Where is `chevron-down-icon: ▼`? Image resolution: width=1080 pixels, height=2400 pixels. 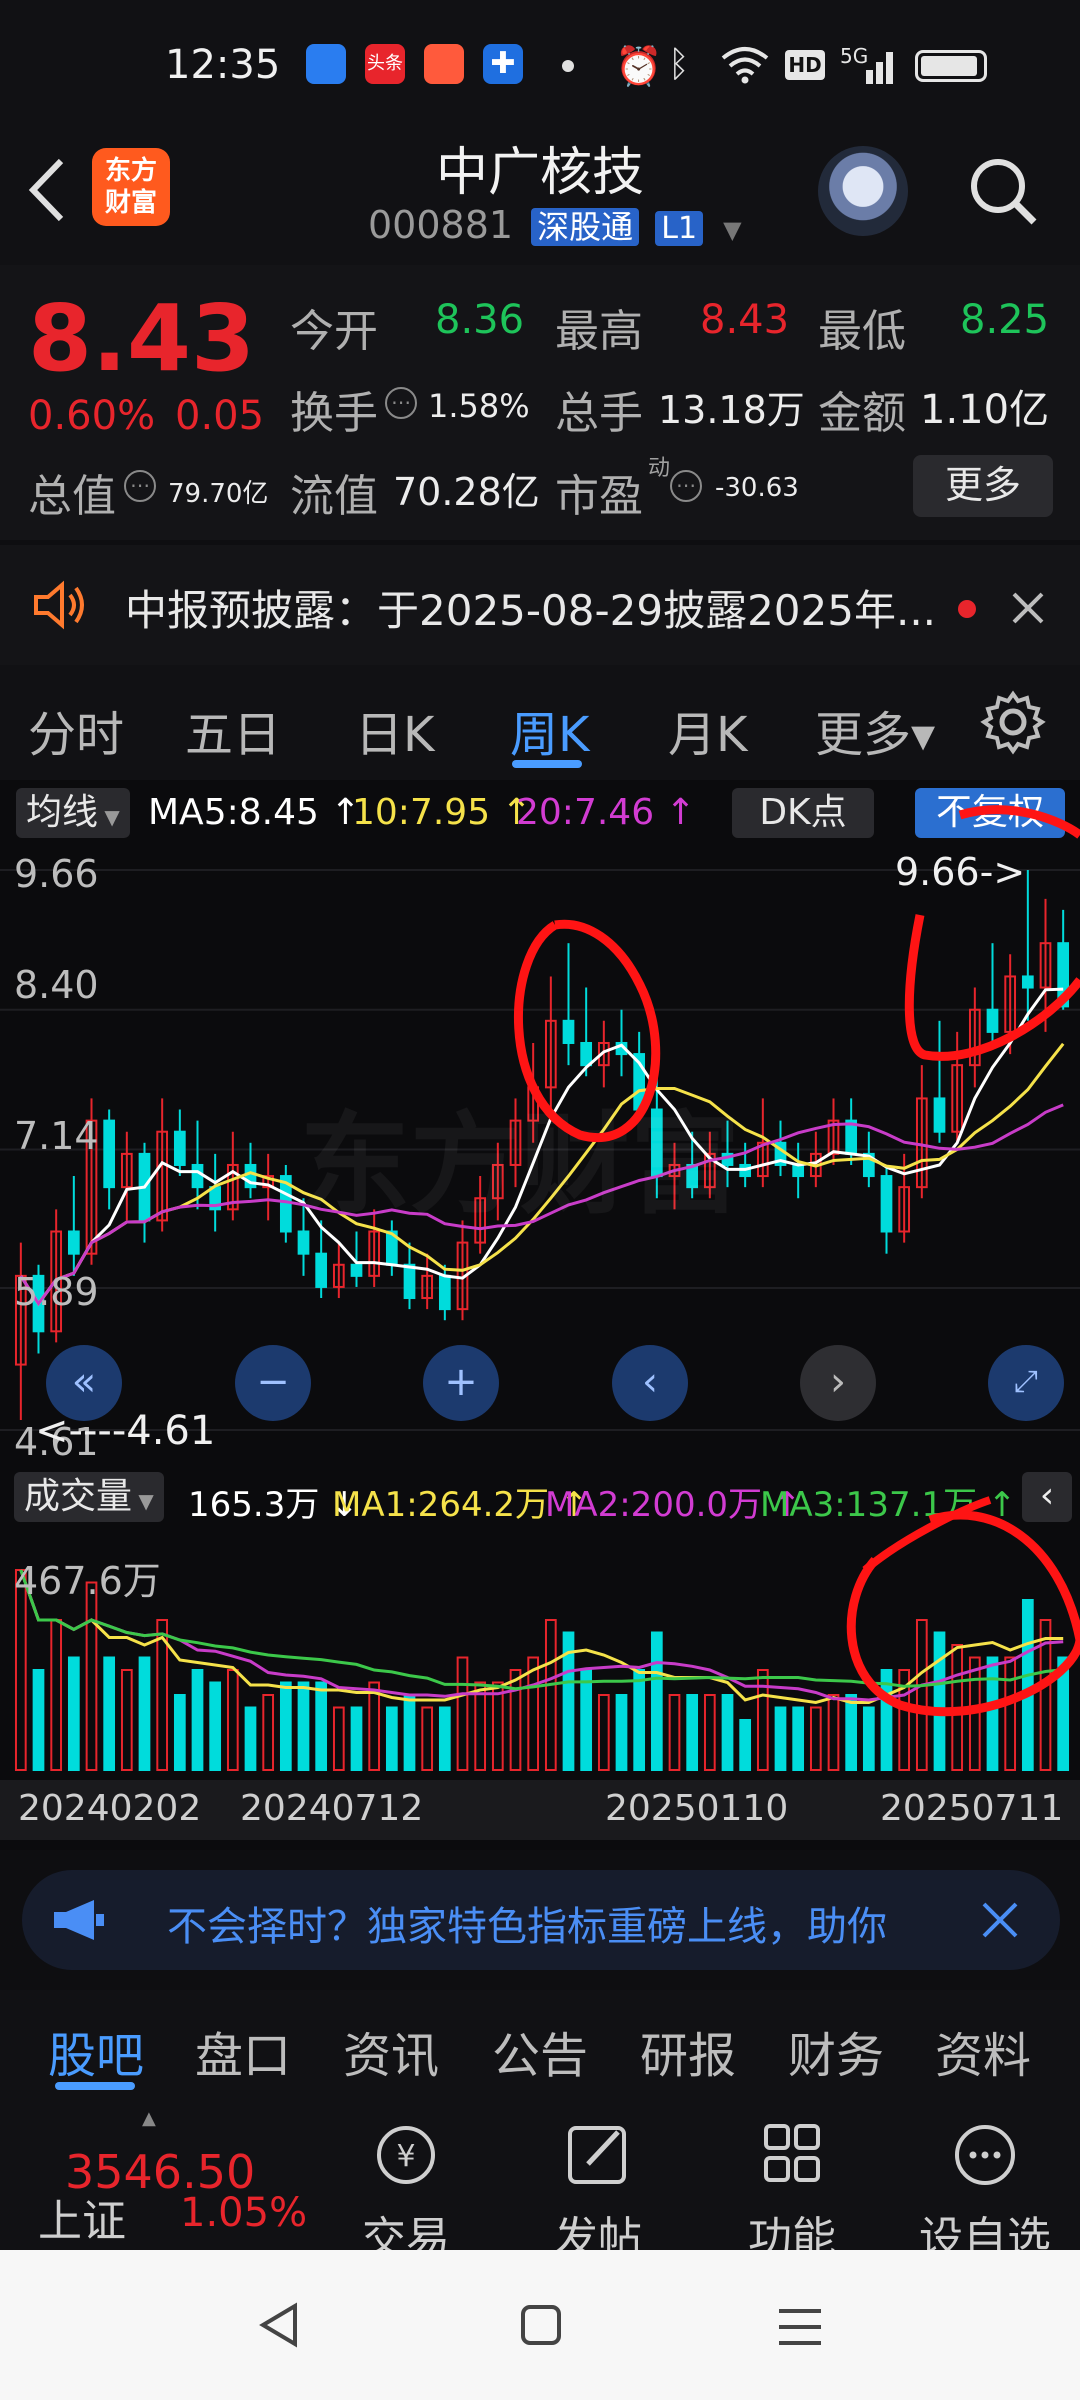
chevron-down-icon: ▼ is located at coordinates (732, 230).